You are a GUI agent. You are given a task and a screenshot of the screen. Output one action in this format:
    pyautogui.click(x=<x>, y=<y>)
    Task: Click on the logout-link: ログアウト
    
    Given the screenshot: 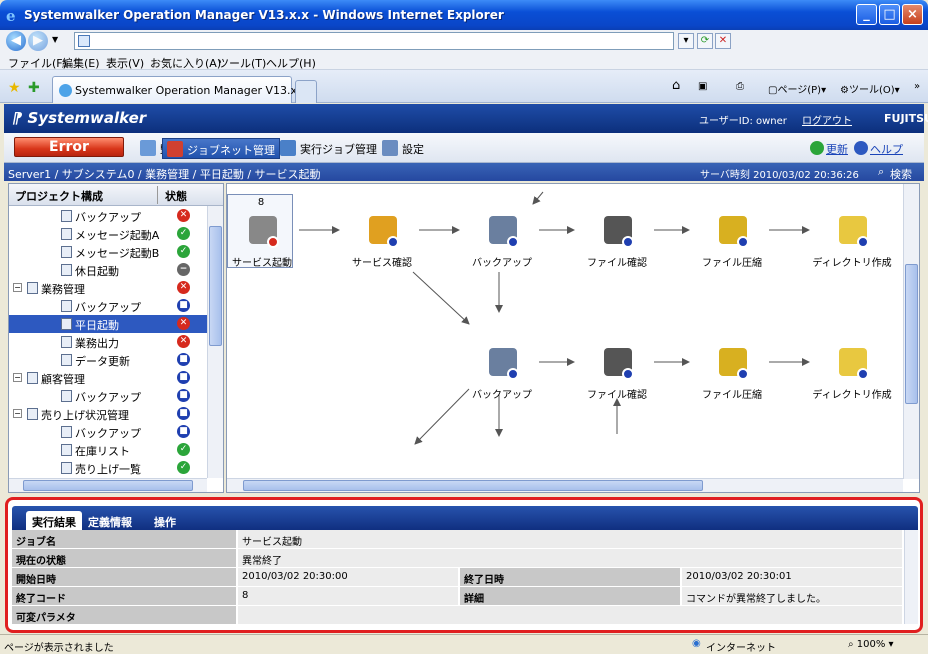 What is the action you would take?
    pyautogui.click(x=827, y=119)
    